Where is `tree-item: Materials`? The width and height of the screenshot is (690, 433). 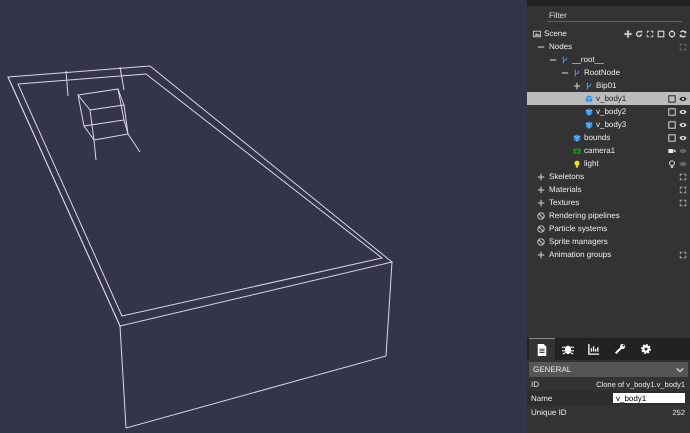 tree-item: Materials is located at coordinates (608, 189).